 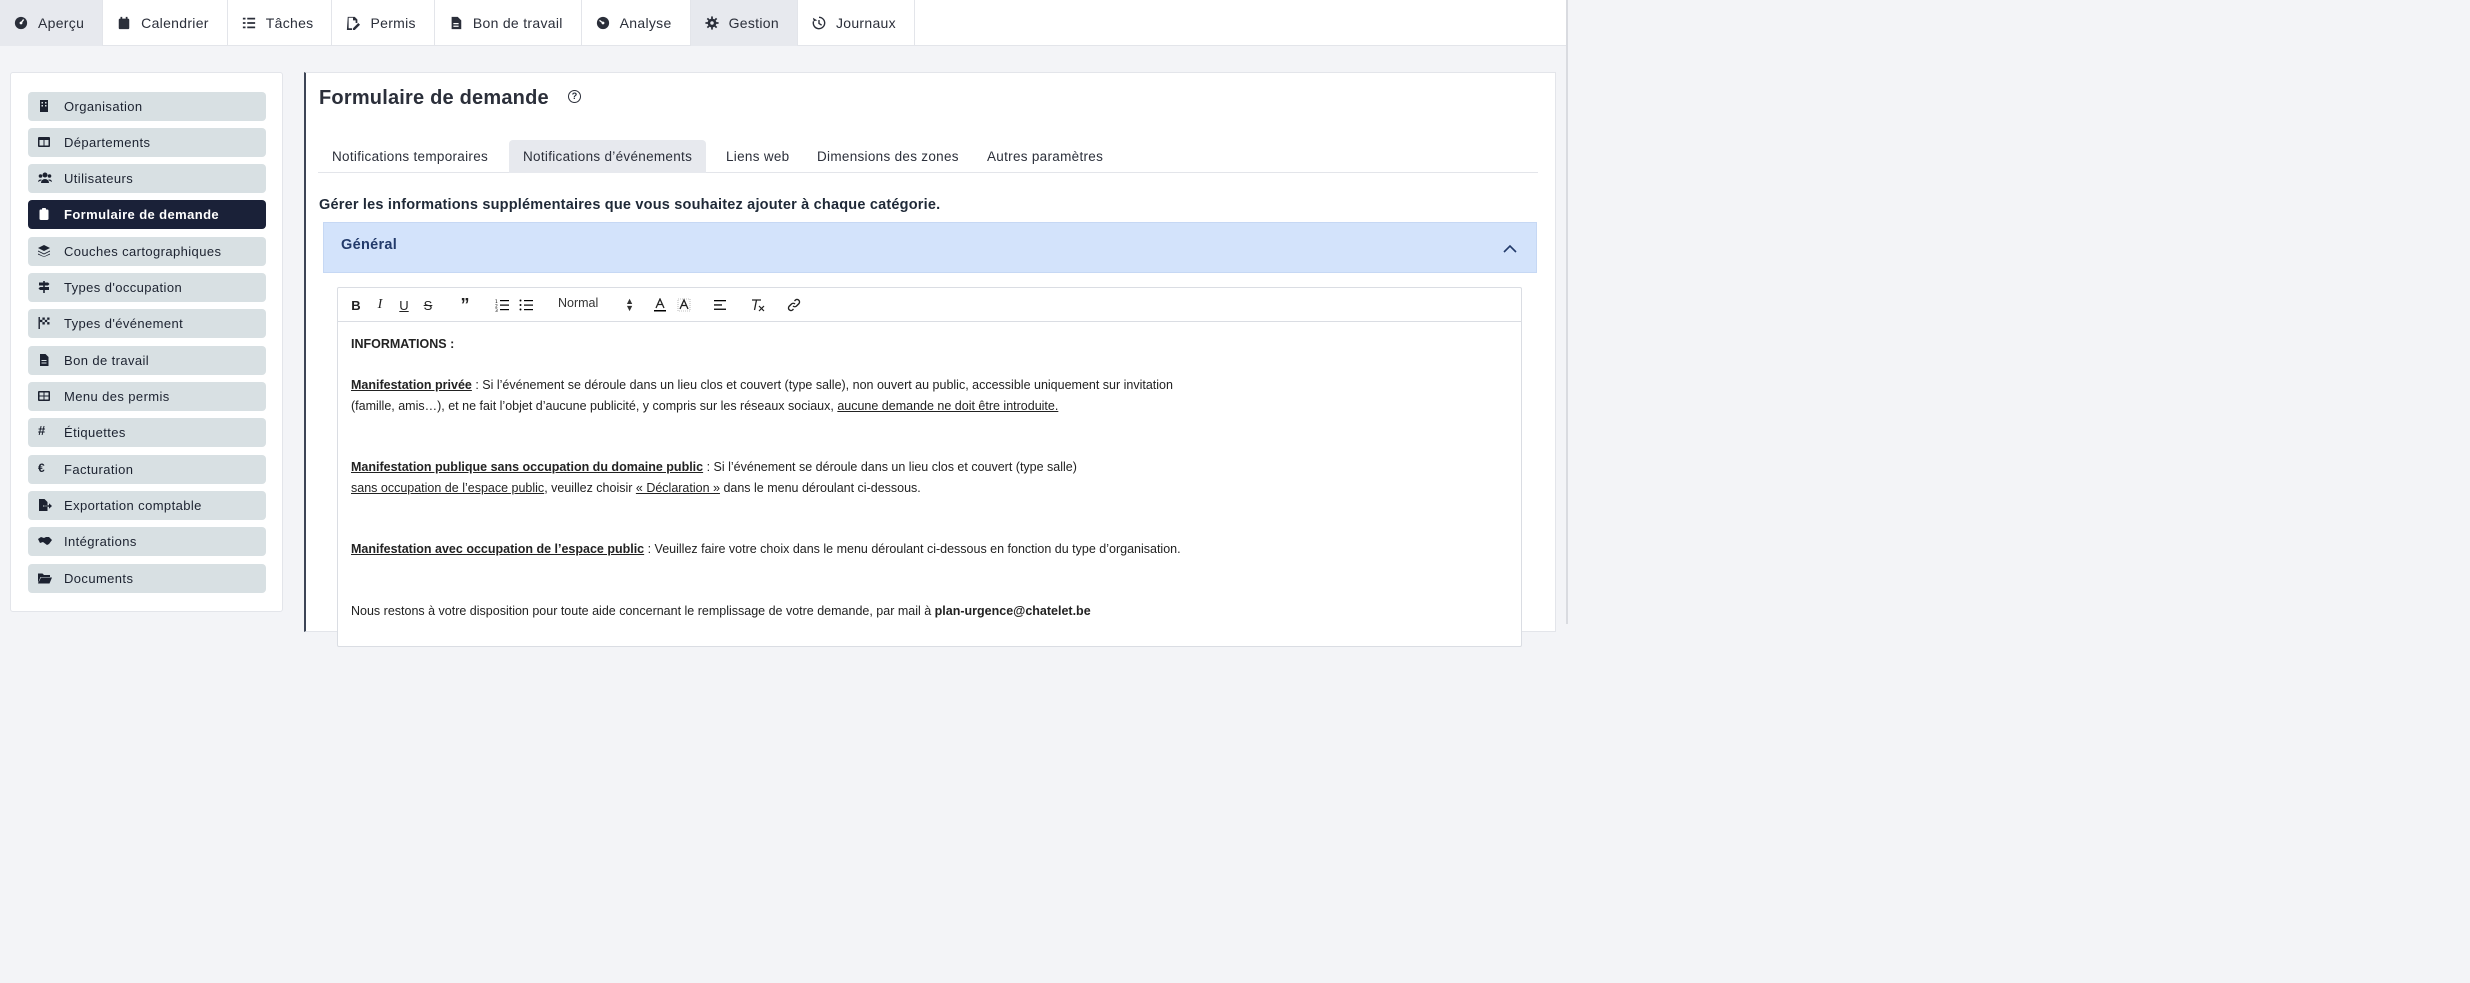 I want to click on sidebar-item-label: Types d'événement, so click(x=124, y=323).